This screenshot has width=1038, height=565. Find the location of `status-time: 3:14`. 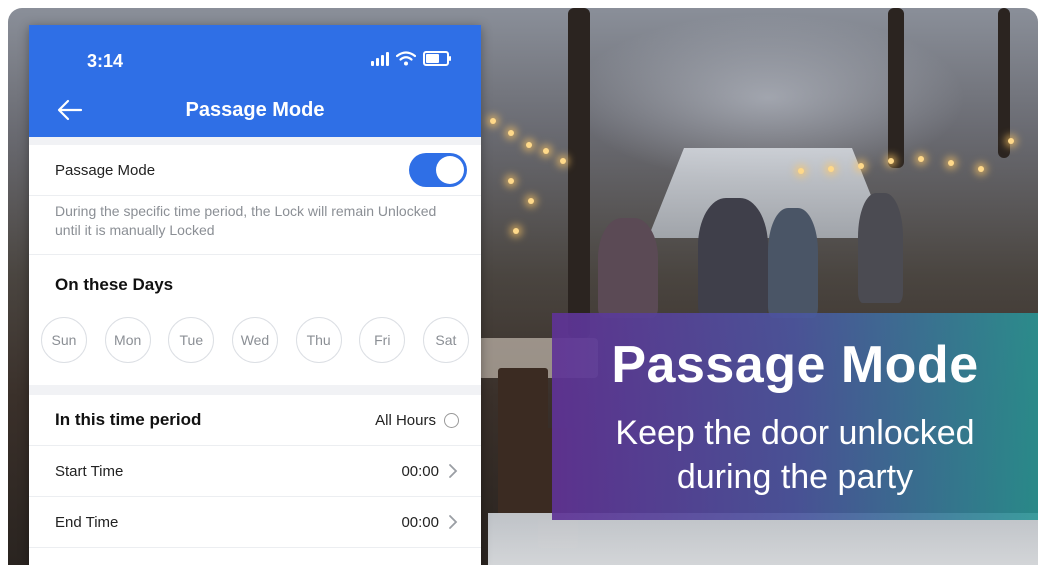

status-time: 3:14 is located at coordinates (105, 61).